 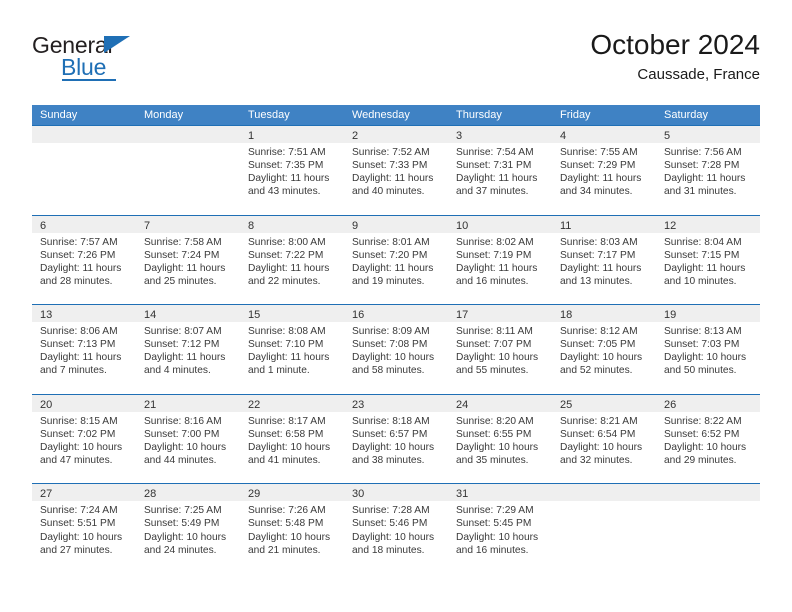 What do you see at coordinates (84, 224) in the screenshot?
I see `day-number-band: 6` at bounding box center [84, 224].